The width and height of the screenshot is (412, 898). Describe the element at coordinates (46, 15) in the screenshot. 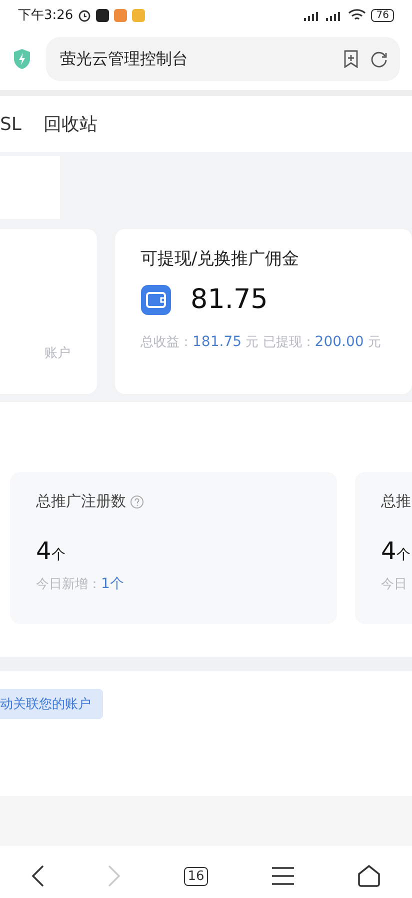

I see `status-time: 下午3:26` at that location.